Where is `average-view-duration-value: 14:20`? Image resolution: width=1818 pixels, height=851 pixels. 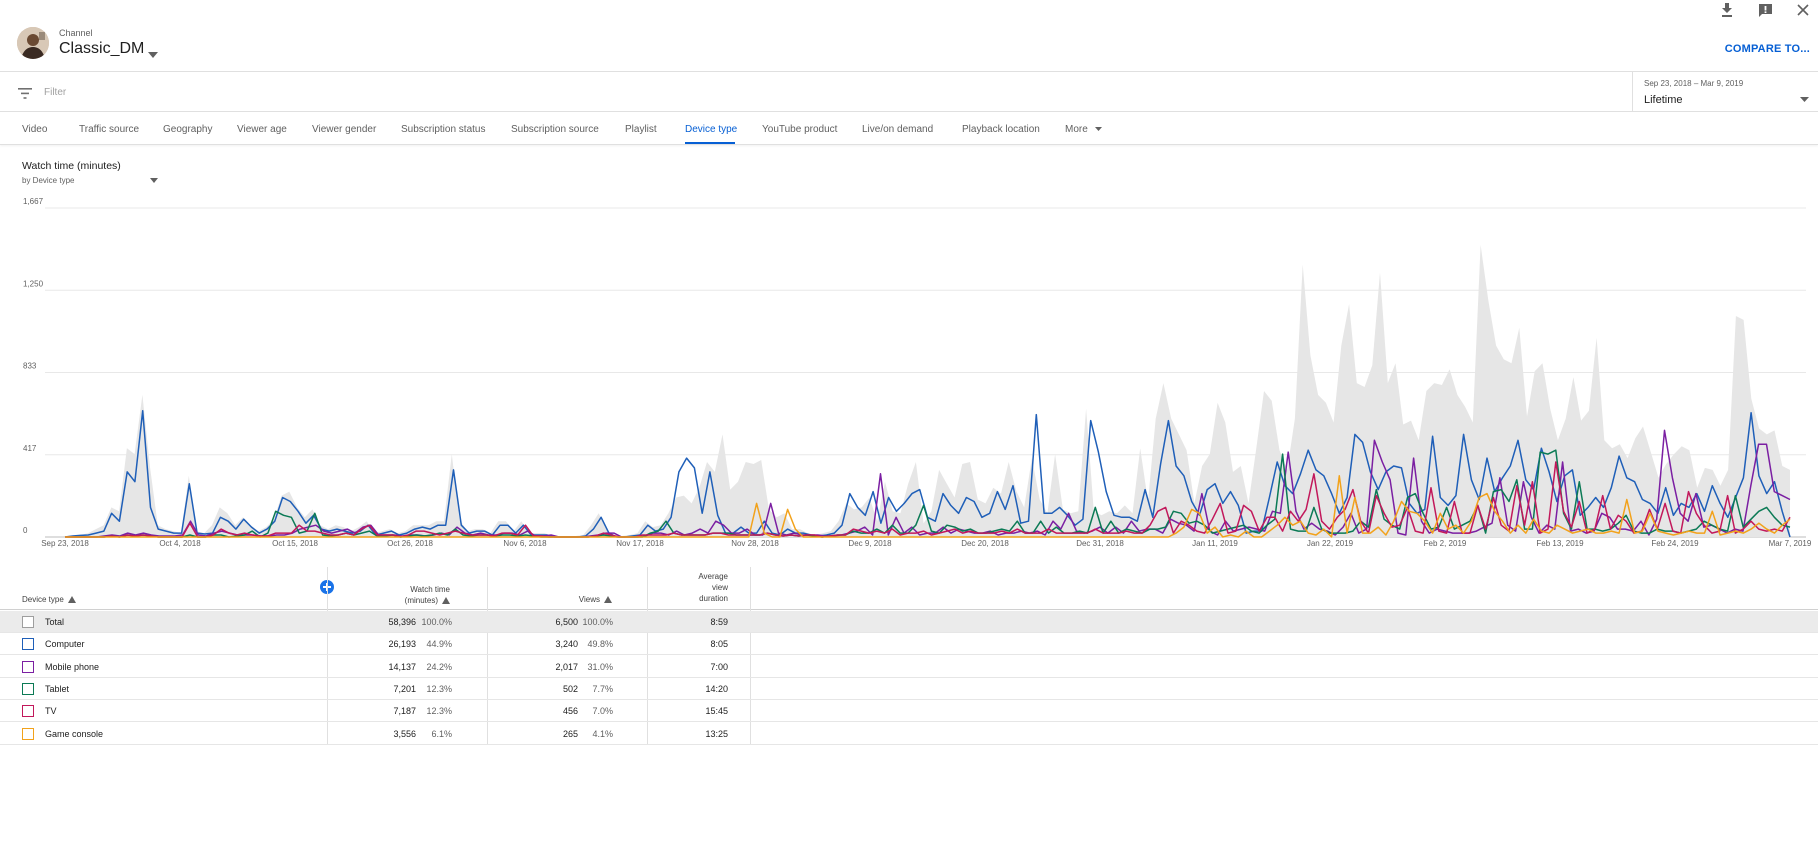 average-view-duration-value: 14:20 is located at coordinates (716, 688).